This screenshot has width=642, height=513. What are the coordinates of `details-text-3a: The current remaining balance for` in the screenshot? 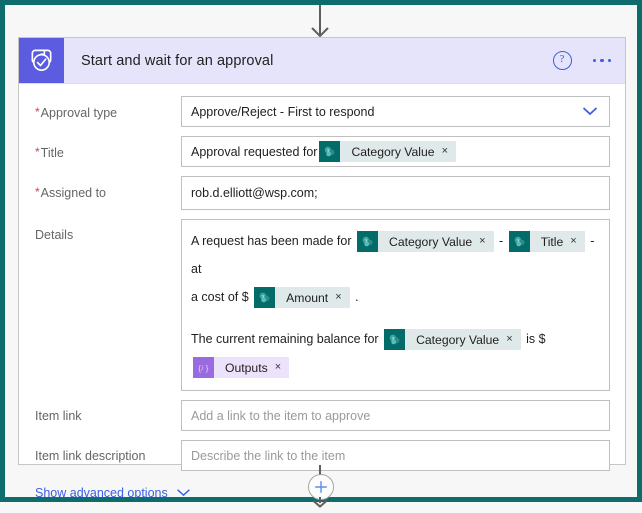 It's located at (285, 339).